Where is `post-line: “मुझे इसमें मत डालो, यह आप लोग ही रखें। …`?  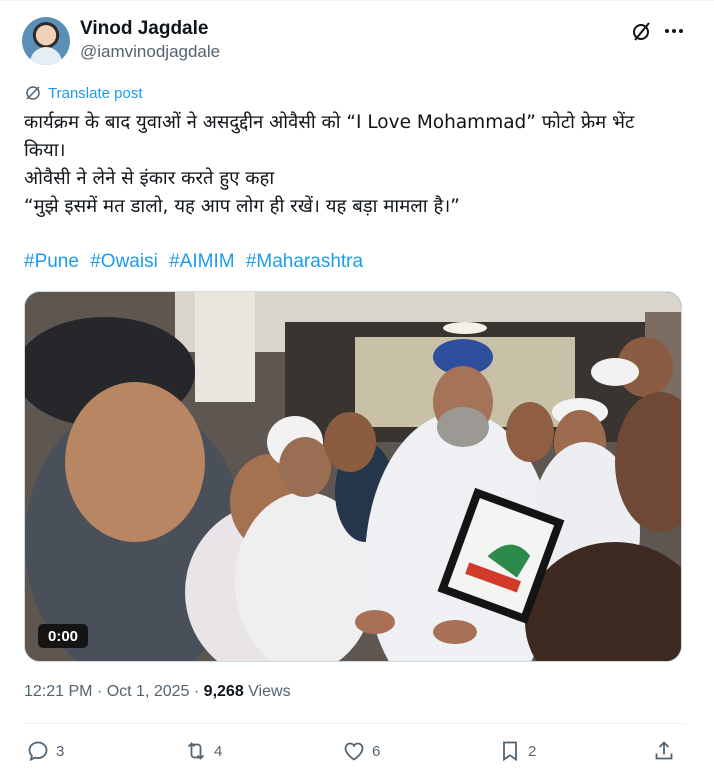
post-line: “मुझे इसमें मत डालो, यह आप लोग ही रखें। … is located at coordinates (242, 206).